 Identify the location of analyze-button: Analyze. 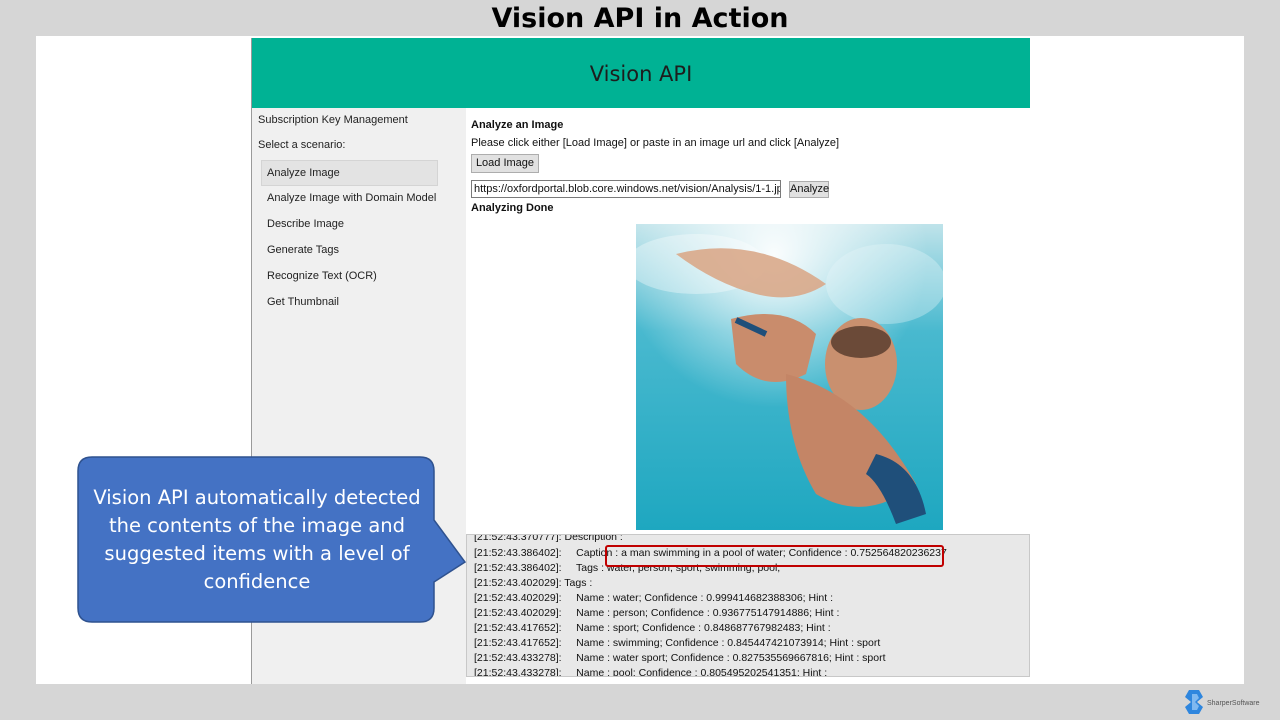
(809, 189).